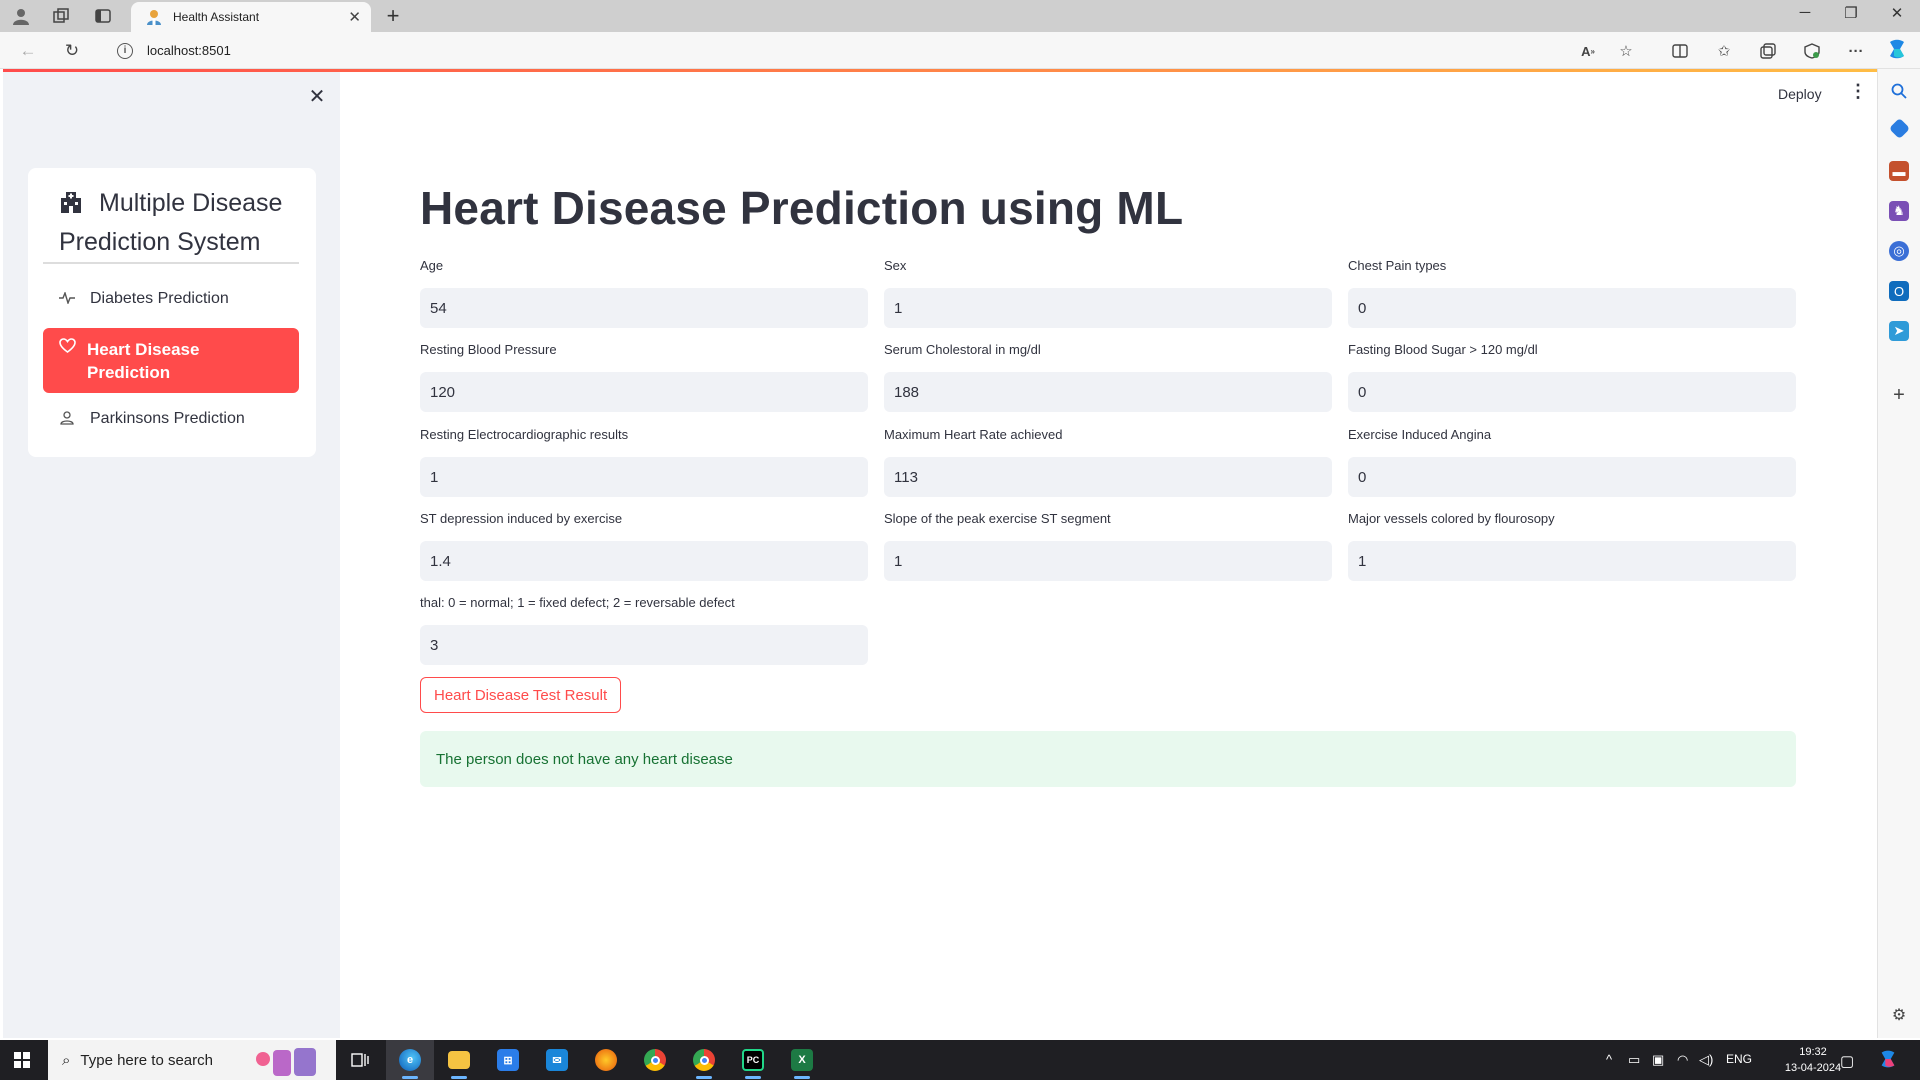  I want to click on refresh-icon: ↻, so click(72, 51).